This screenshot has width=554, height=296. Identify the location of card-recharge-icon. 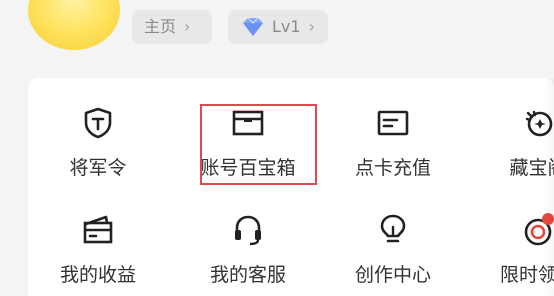
(393, 123).